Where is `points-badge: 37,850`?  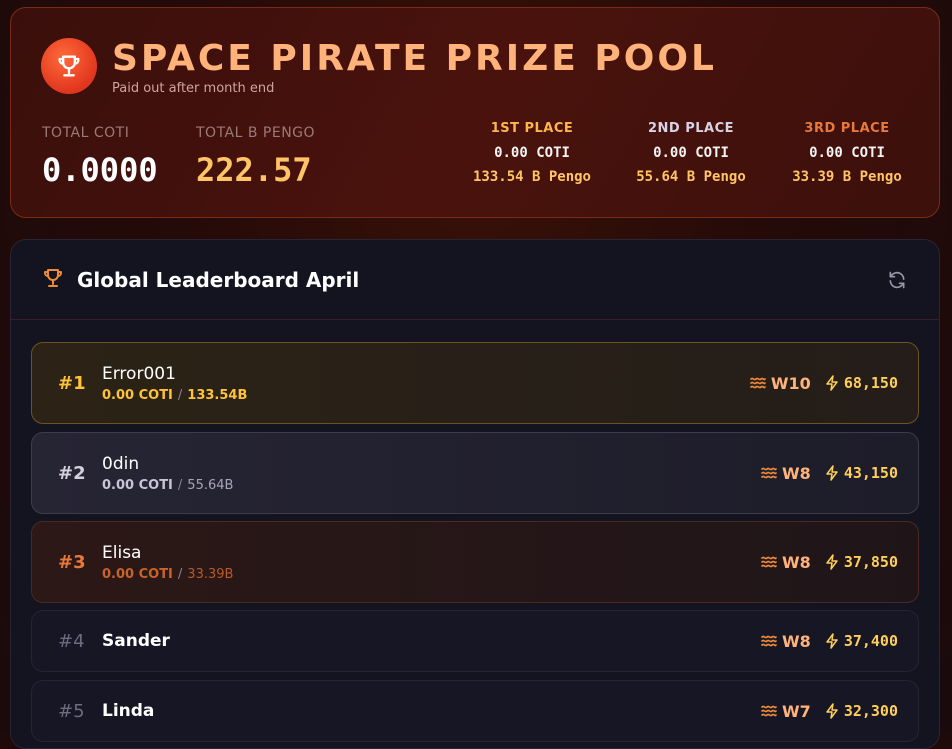 points-badge: 37,850 is located at coordinates (861, 562).